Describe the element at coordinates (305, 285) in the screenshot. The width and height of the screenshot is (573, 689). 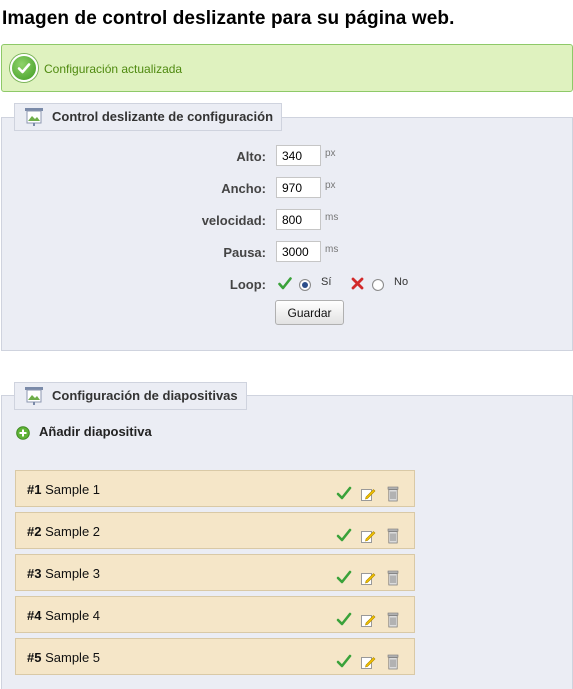
I see `loop-yes-radio` at that location.